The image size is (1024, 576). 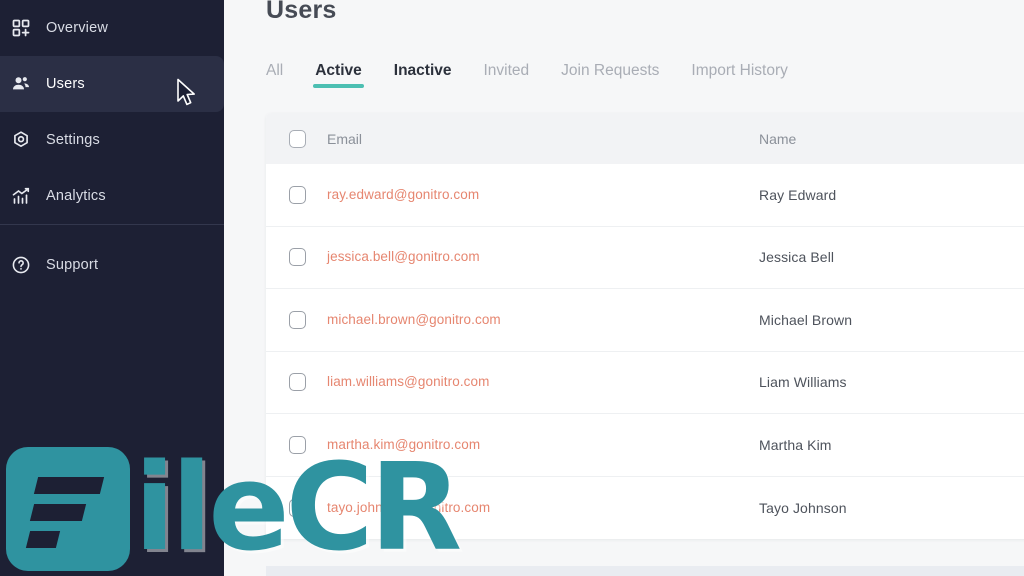 I want to click on table-row: michael.brown@gonitro.com Michael Brown, so click(x=645, y=320).